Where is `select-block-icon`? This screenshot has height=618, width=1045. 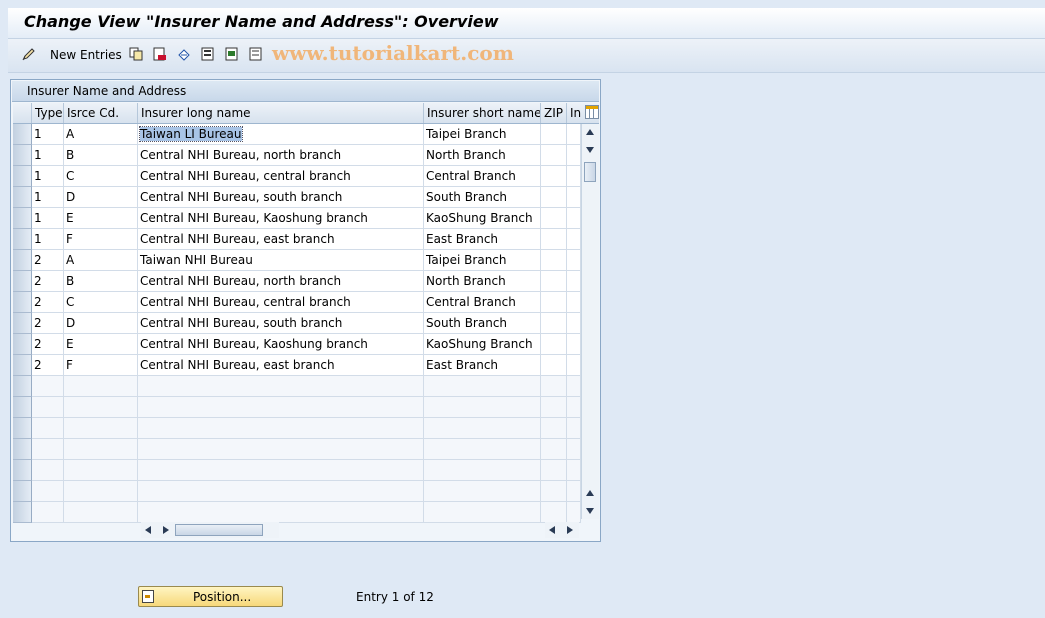 select-block-icon is located at coordinates (232, 54).